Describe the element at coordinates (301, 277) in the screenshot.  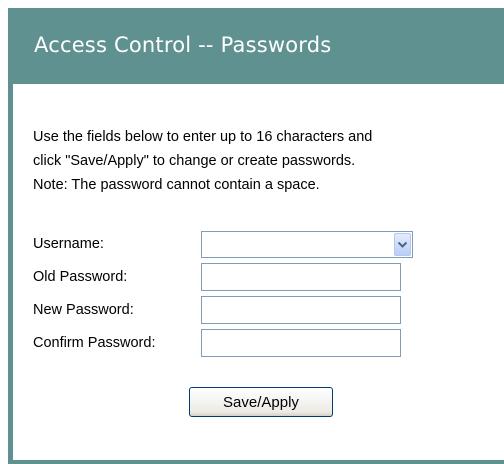
I see `old-password-field` at that location.